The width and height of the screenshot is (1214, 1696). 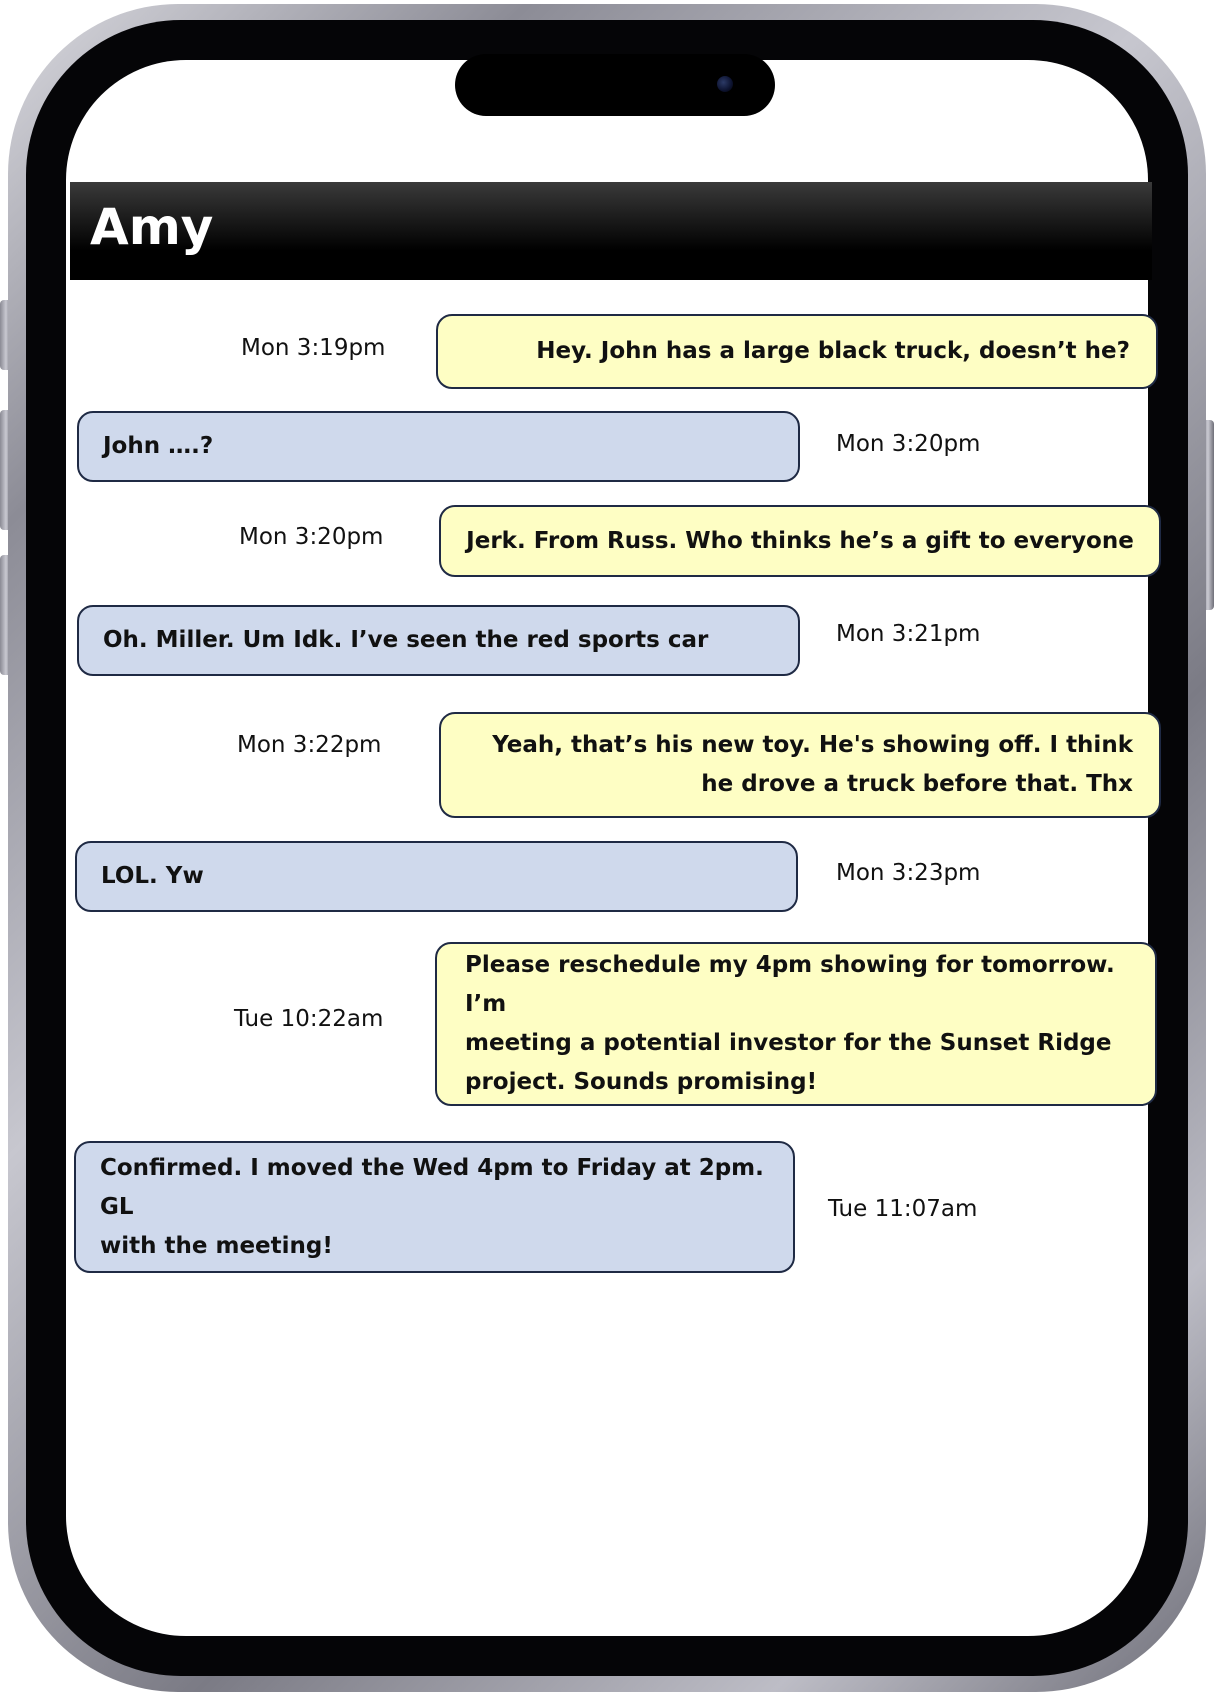 What do you see at coordinates (641, 1082) in the screenshot?
I see `message-line: project. Sounds promising!` at bounding box center [641, 1082].